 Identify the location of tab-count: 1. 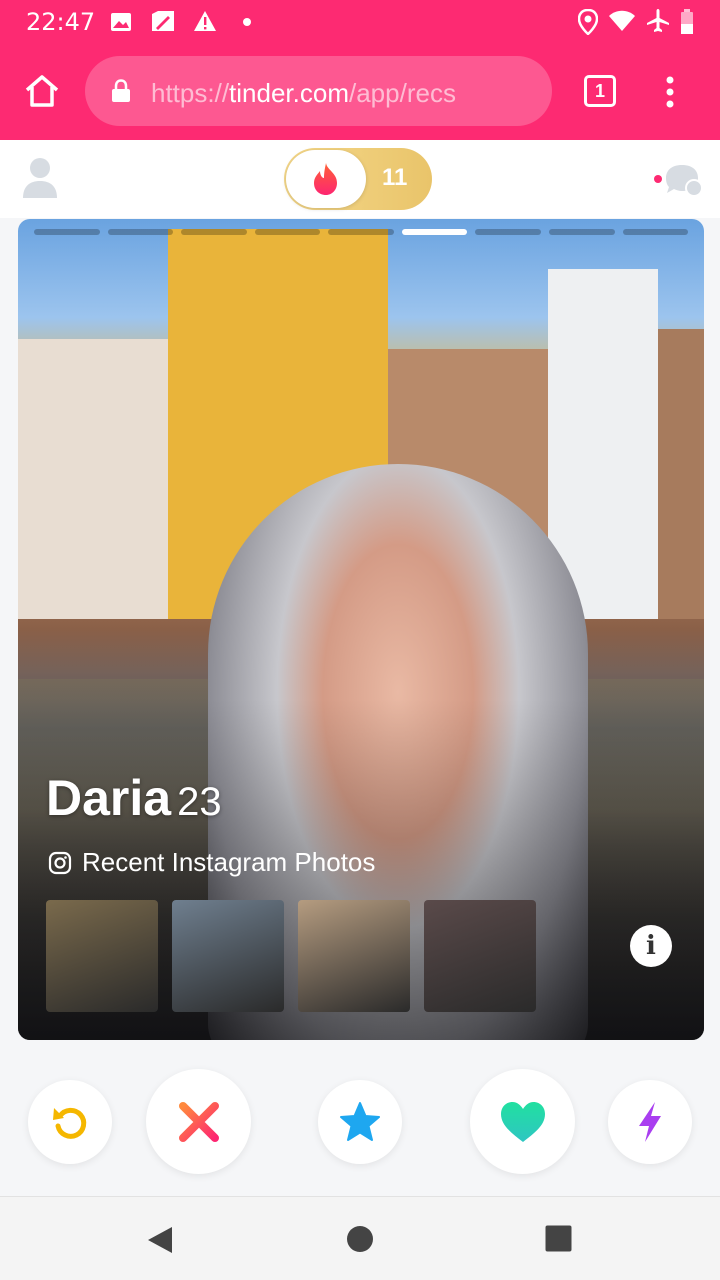
(599, 91).